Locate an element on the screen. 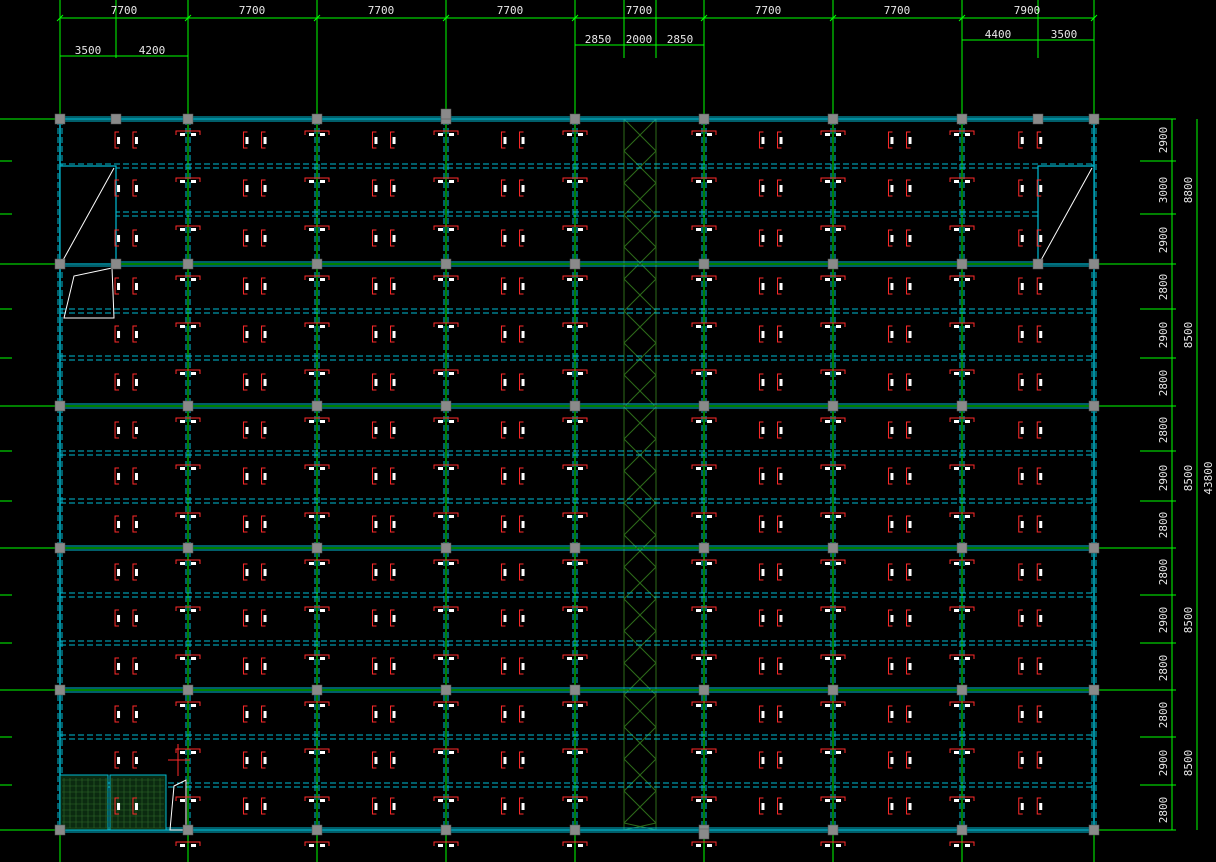 This screenshot has width=1216, height=862. right-dim-bay-2: 8500 is located at coordinates (1188, 335).